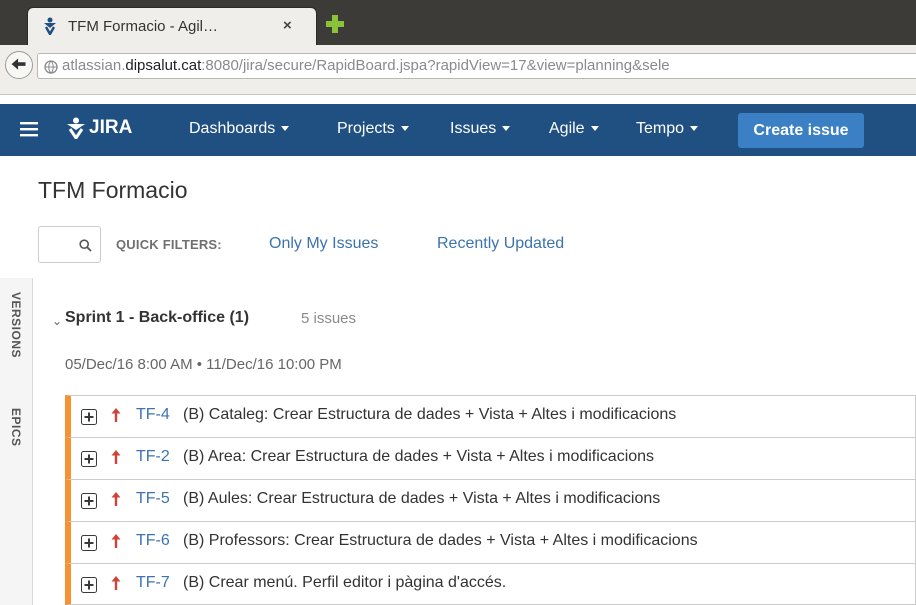 This screenshot has width=916, height=605. Describe the element at coordinates (57, 321) in the screenshot. I see `chevron-down-icon: ⌄` at that location.